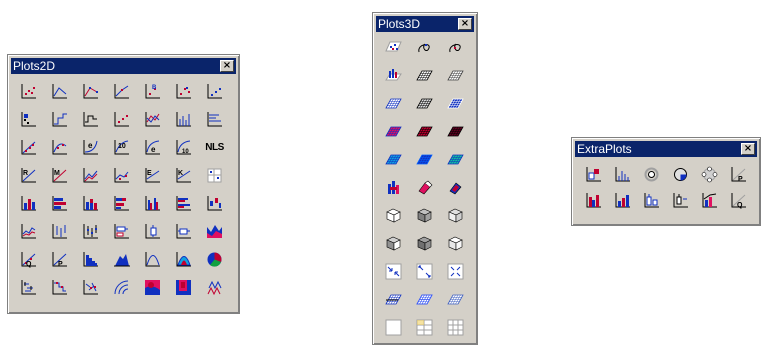 This screenshot has height=350, width=767. Describe the element at coordinates (214, 147) in the screenshot. I see `nls-fit-icon: NLS` at that location.